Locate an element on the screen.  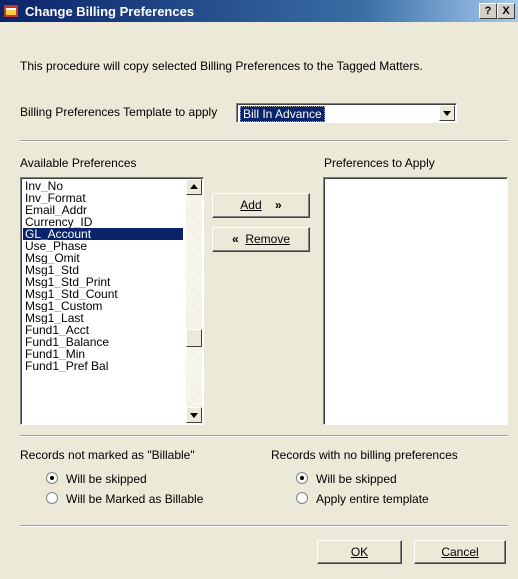
add-arrow-icon: » is located at coordinates (278, 205).